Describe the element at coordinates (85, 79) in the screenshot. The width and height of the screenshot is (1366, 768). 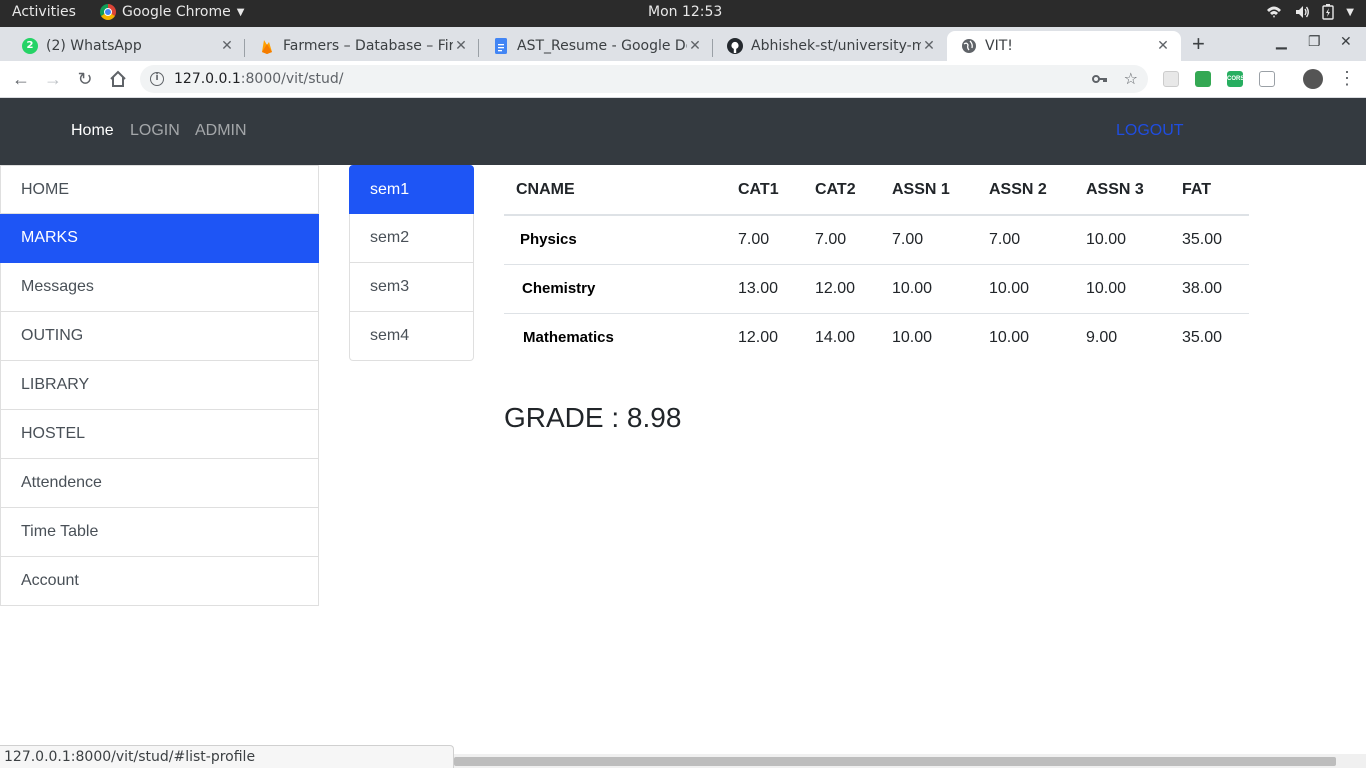
I see `reload-icon: ↻` at that location.